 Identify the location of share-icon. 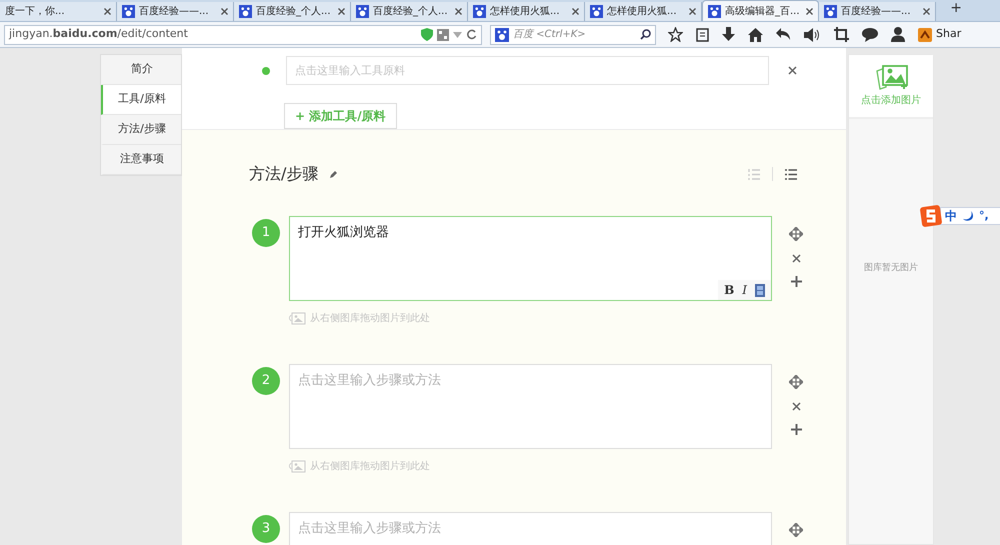
(925, 35).